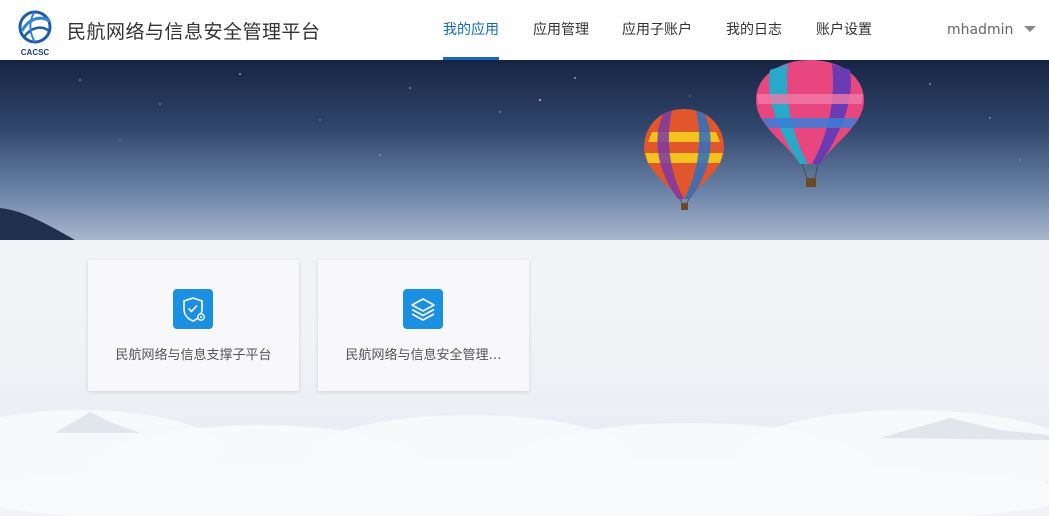 This screenshot has width=1049, height=516. Describe the element at coordinates (423, 309) in the screenshot. I see `layers-icon` at that location.